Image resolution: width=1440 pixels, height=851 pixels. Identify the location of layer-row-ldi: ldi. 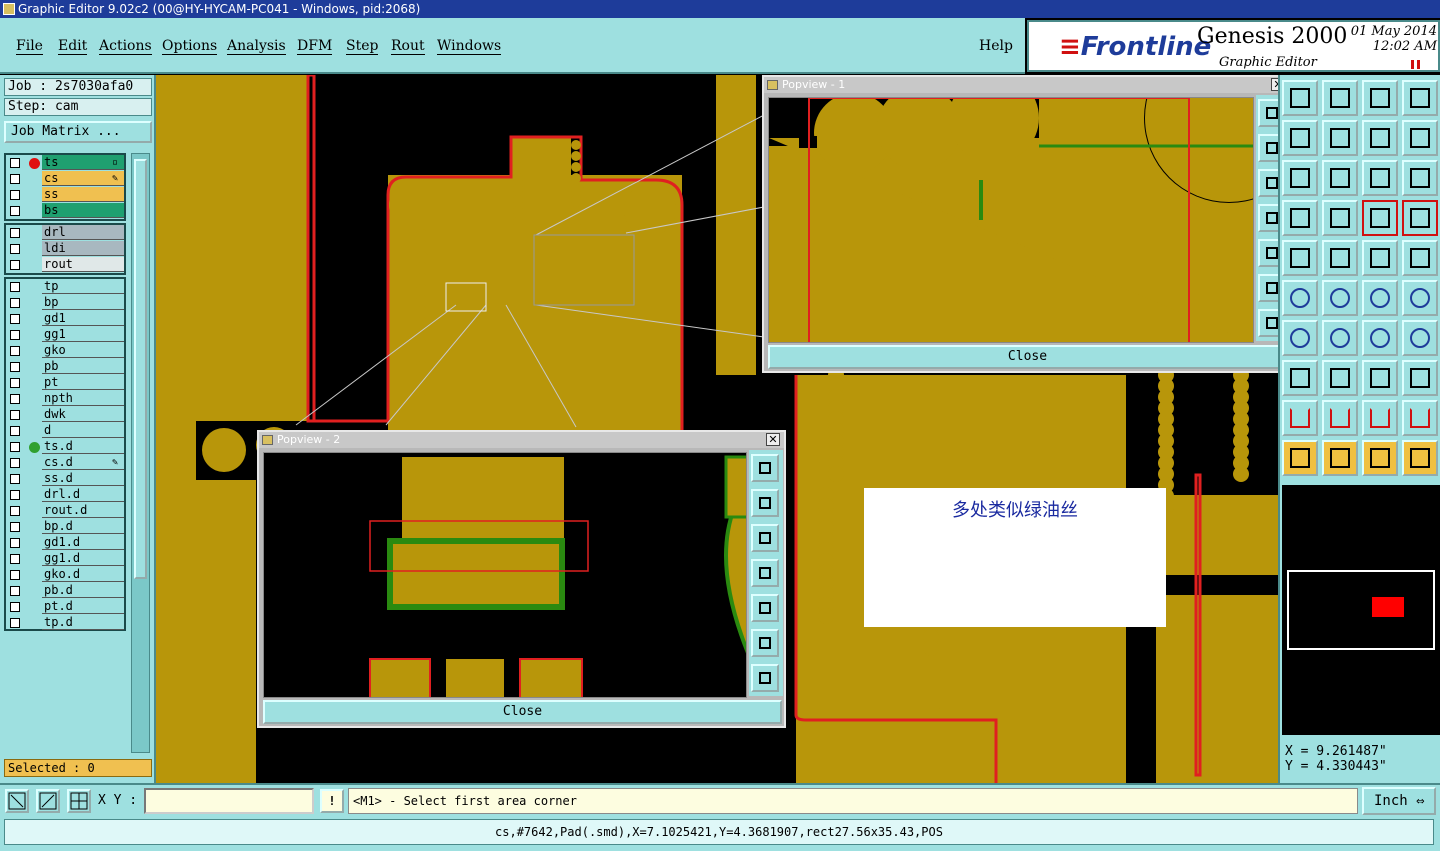
(65, 249).